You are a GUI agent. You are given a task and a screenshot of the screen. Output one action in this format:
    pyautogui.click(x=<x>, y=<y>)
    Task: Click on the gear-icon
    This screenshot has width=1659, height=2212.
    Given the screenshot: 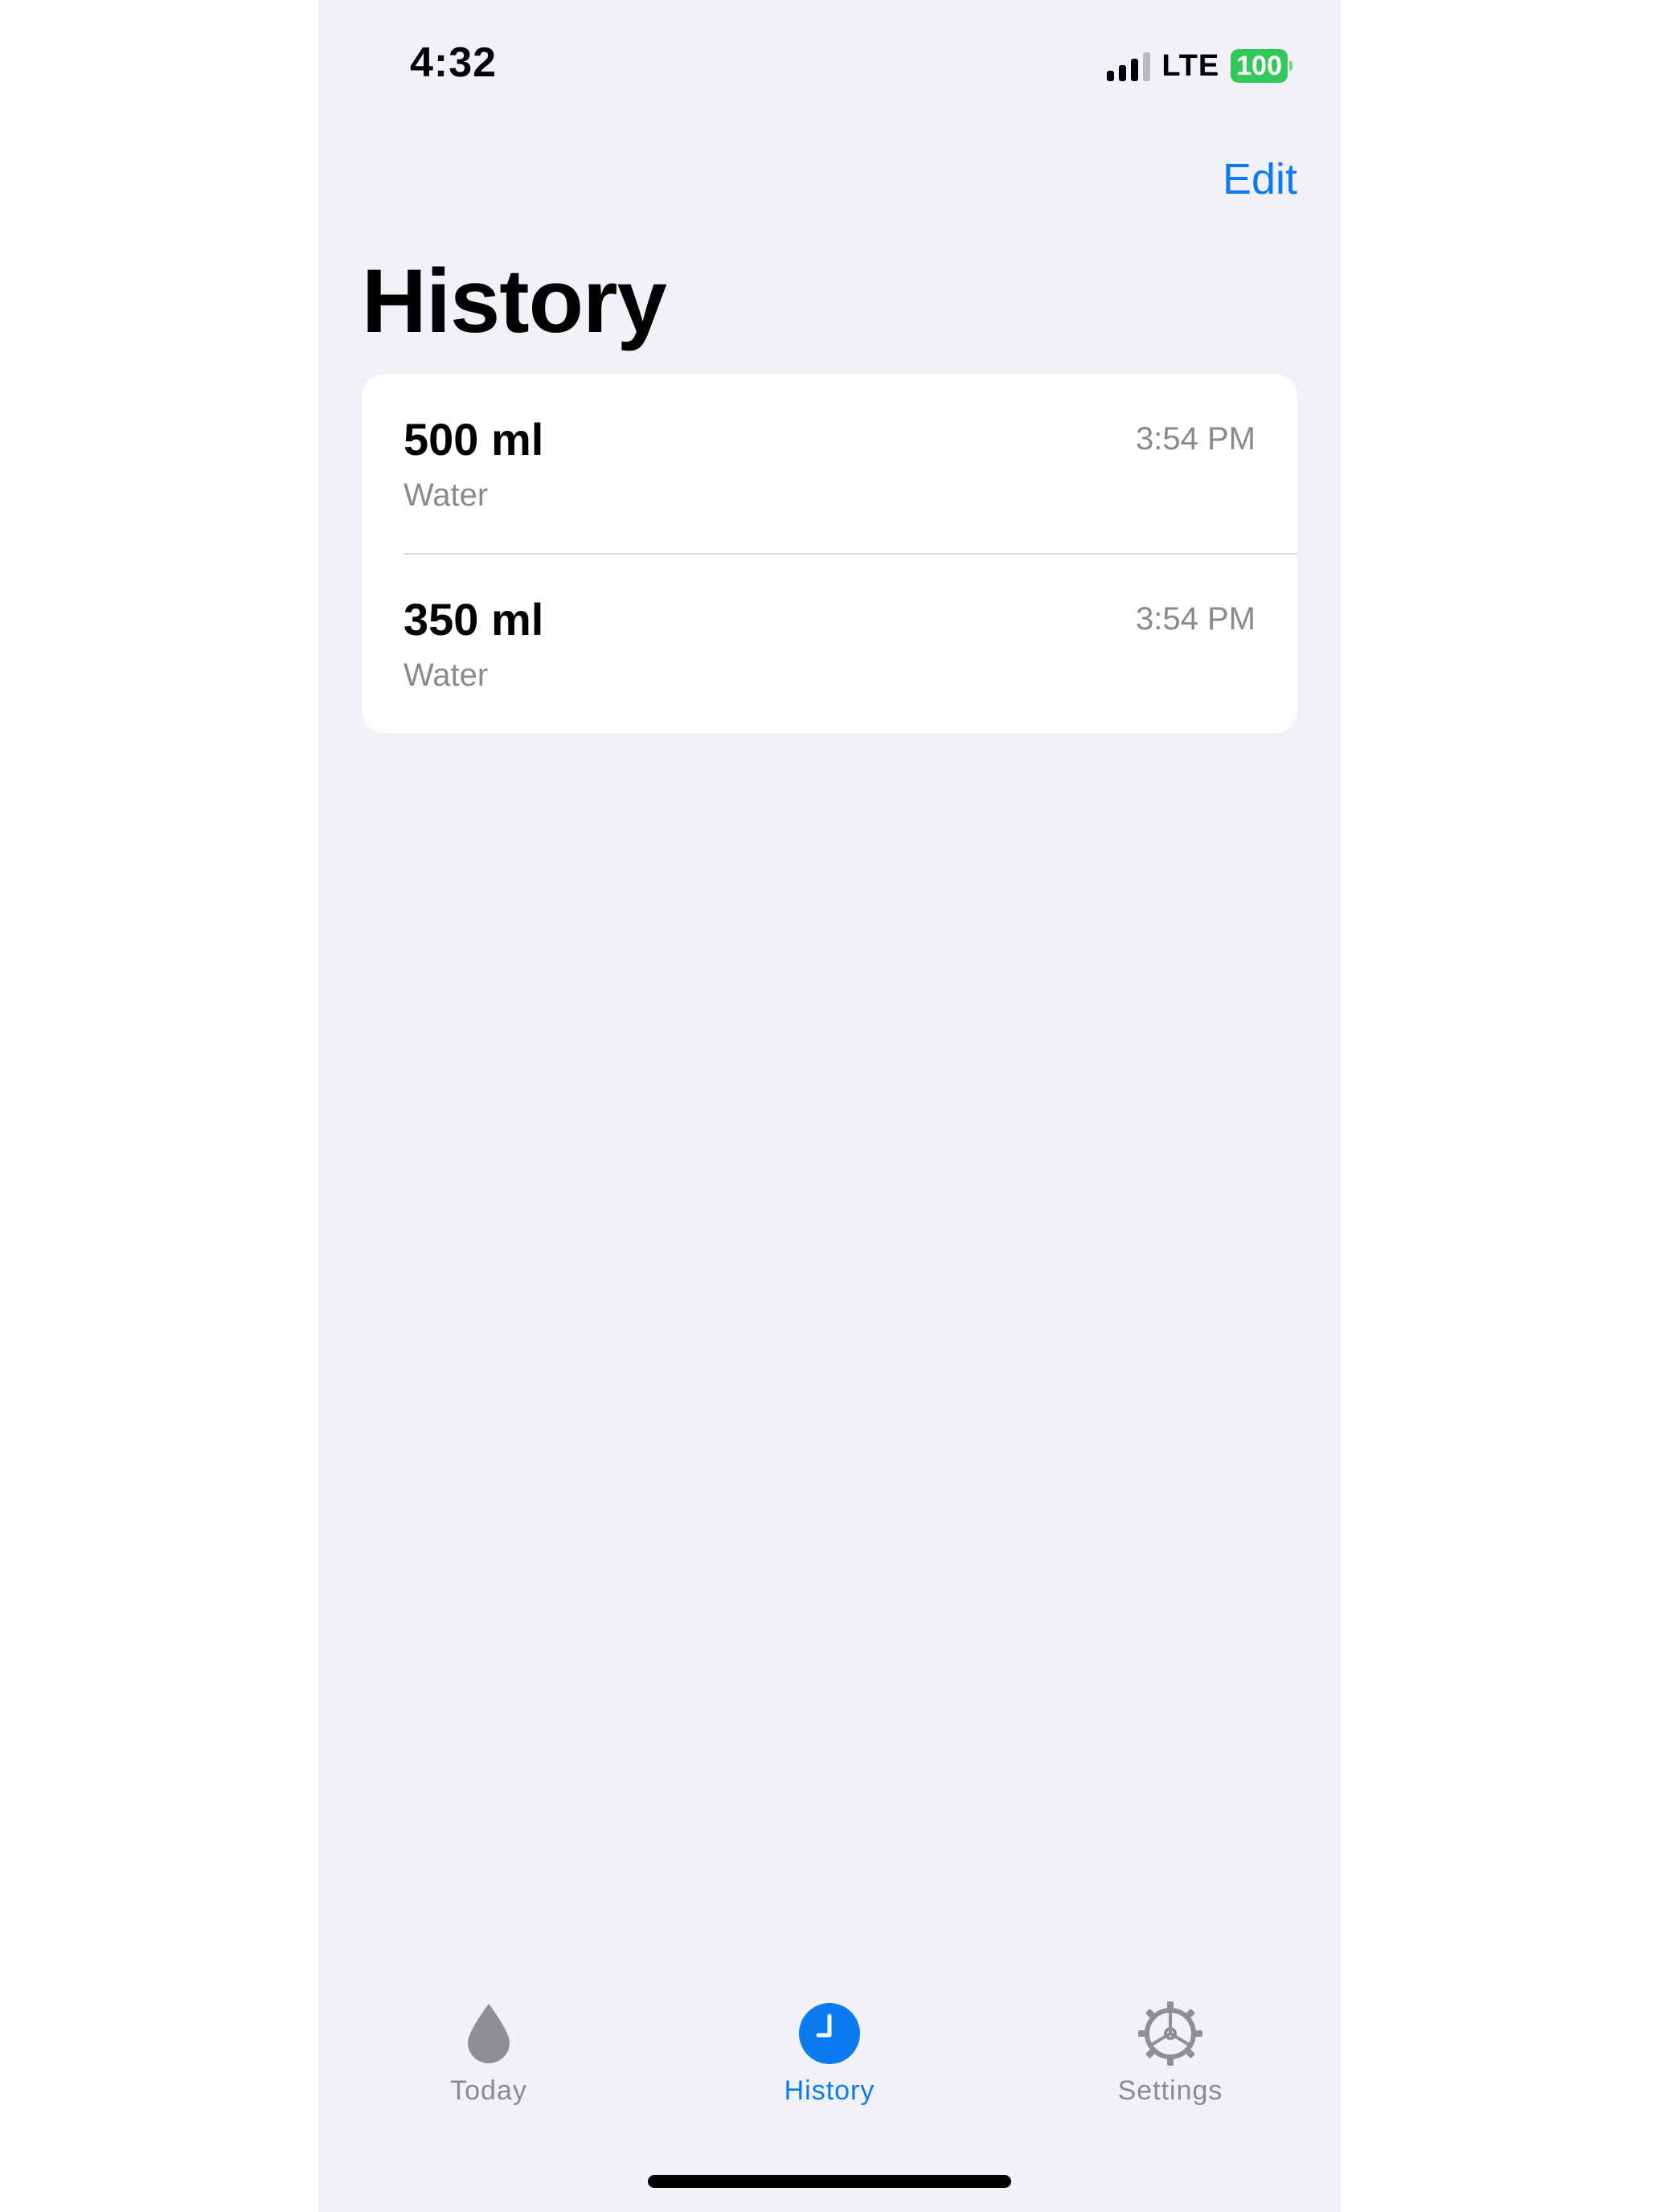 What is the action you would take?
    pyautogui.click(x=1170, y=2033)
    